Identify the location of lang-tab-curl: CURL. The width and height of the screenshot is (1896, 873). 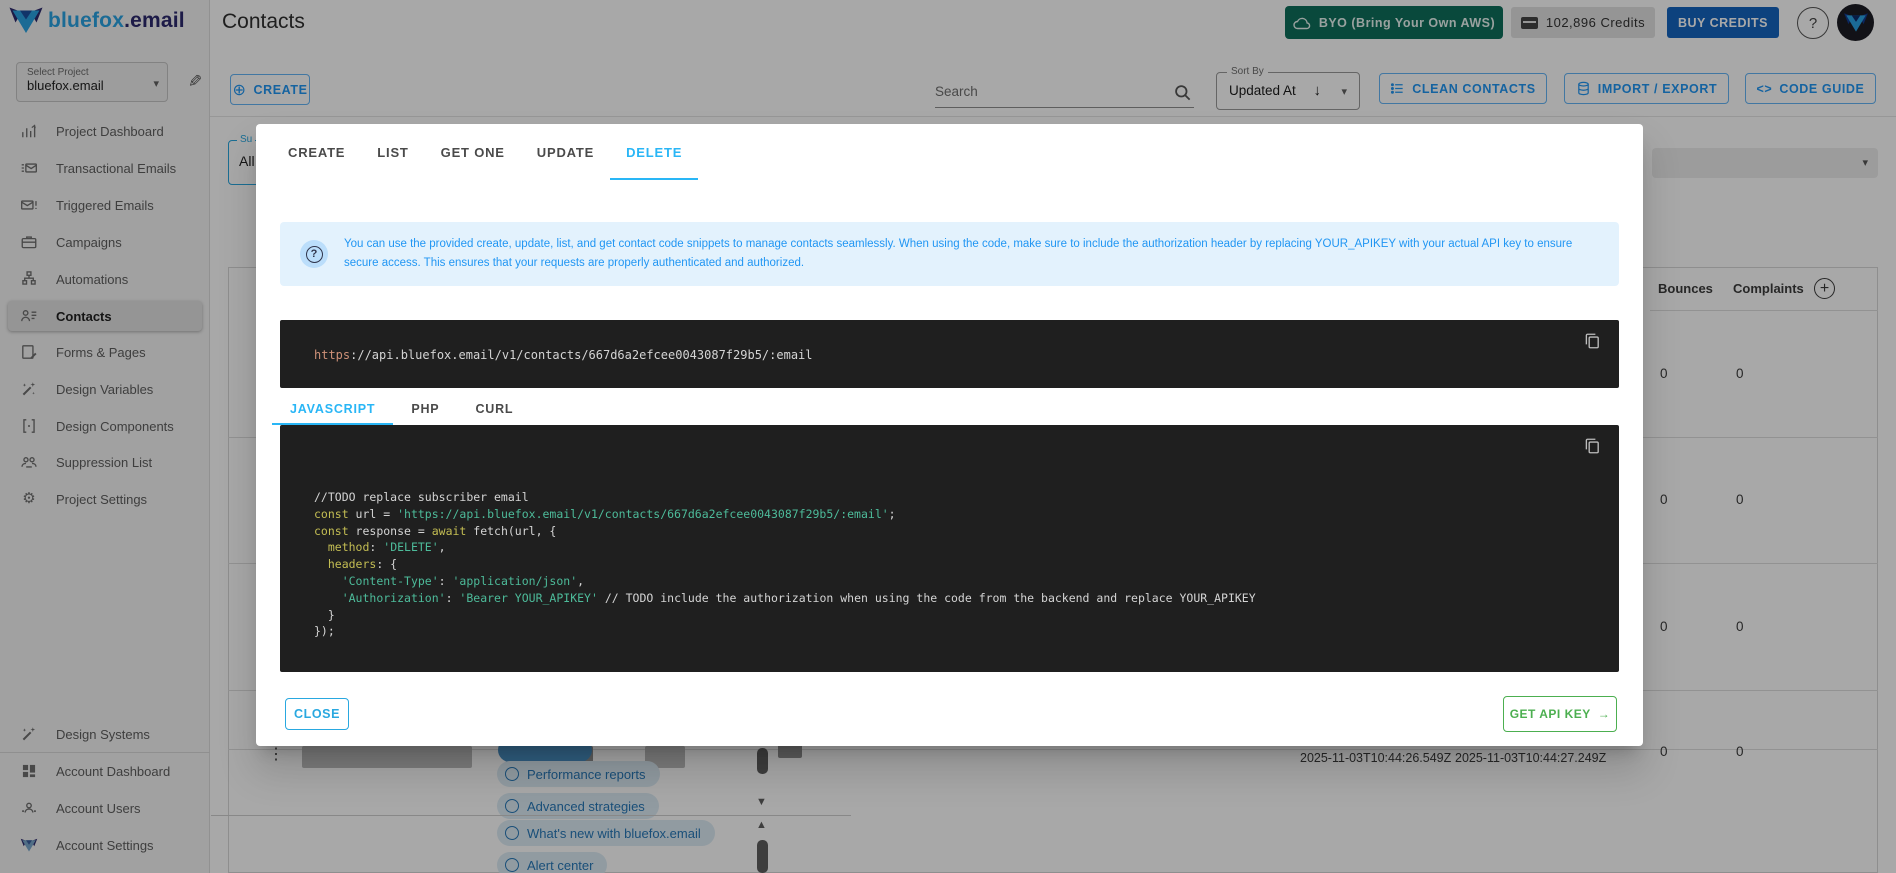
(494, 408).